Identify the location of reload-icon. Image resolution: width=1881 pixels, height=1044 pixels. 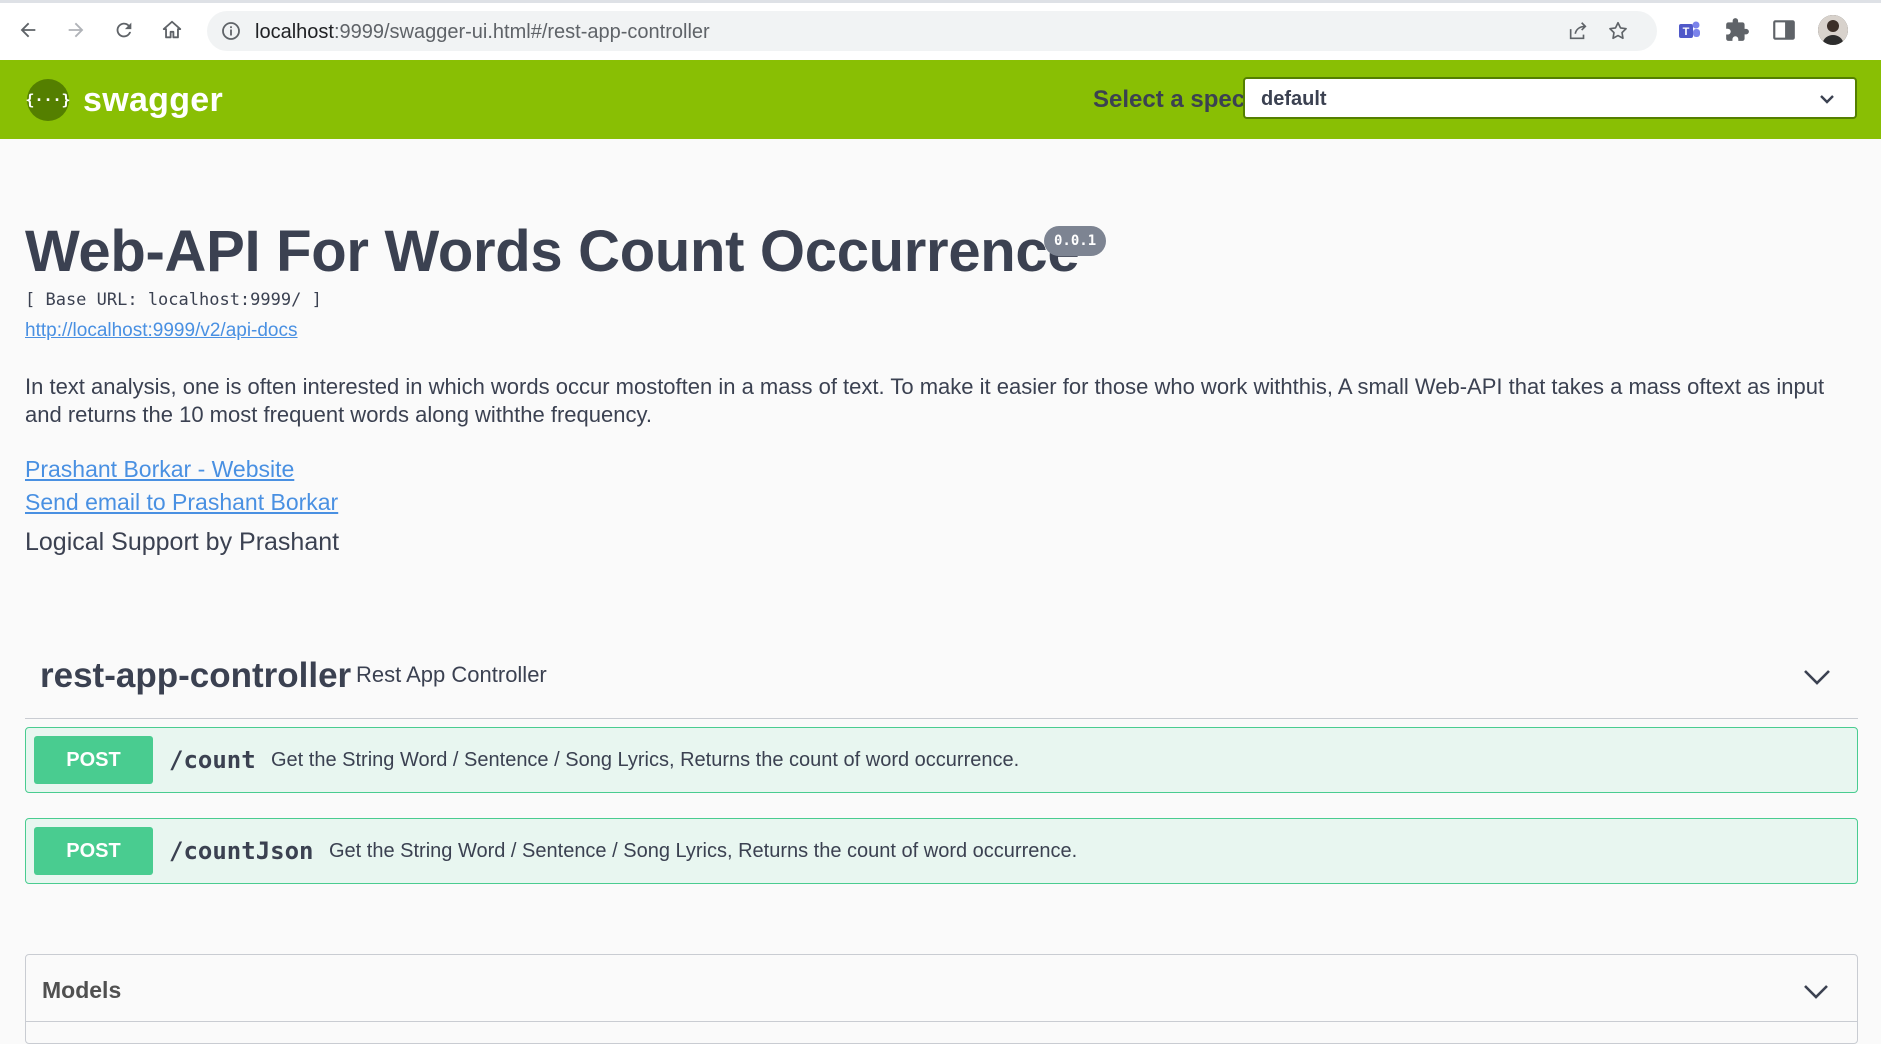
(124, 30).